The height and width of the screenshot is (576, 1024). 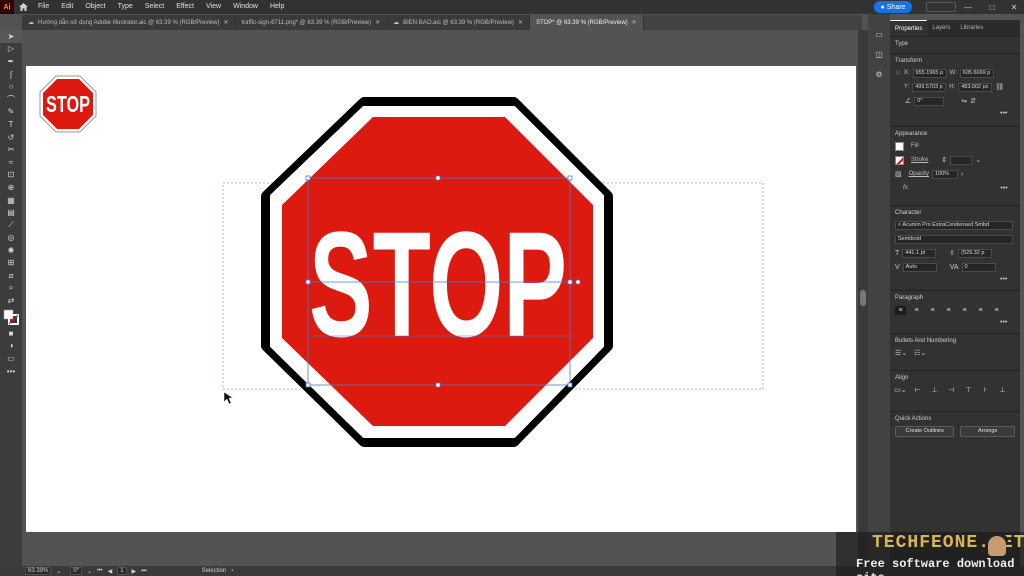 I want to click on menu-window: Window, so click(x=245, y=7).